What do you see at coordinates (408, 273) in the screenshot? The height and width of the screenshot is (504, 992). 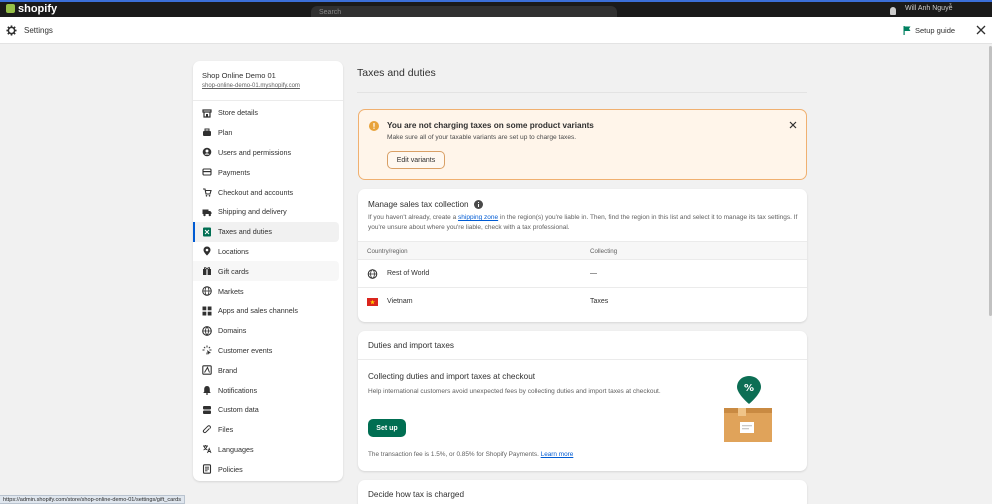 I see `region-name: Rest of World` at bounding box center [408, 273].